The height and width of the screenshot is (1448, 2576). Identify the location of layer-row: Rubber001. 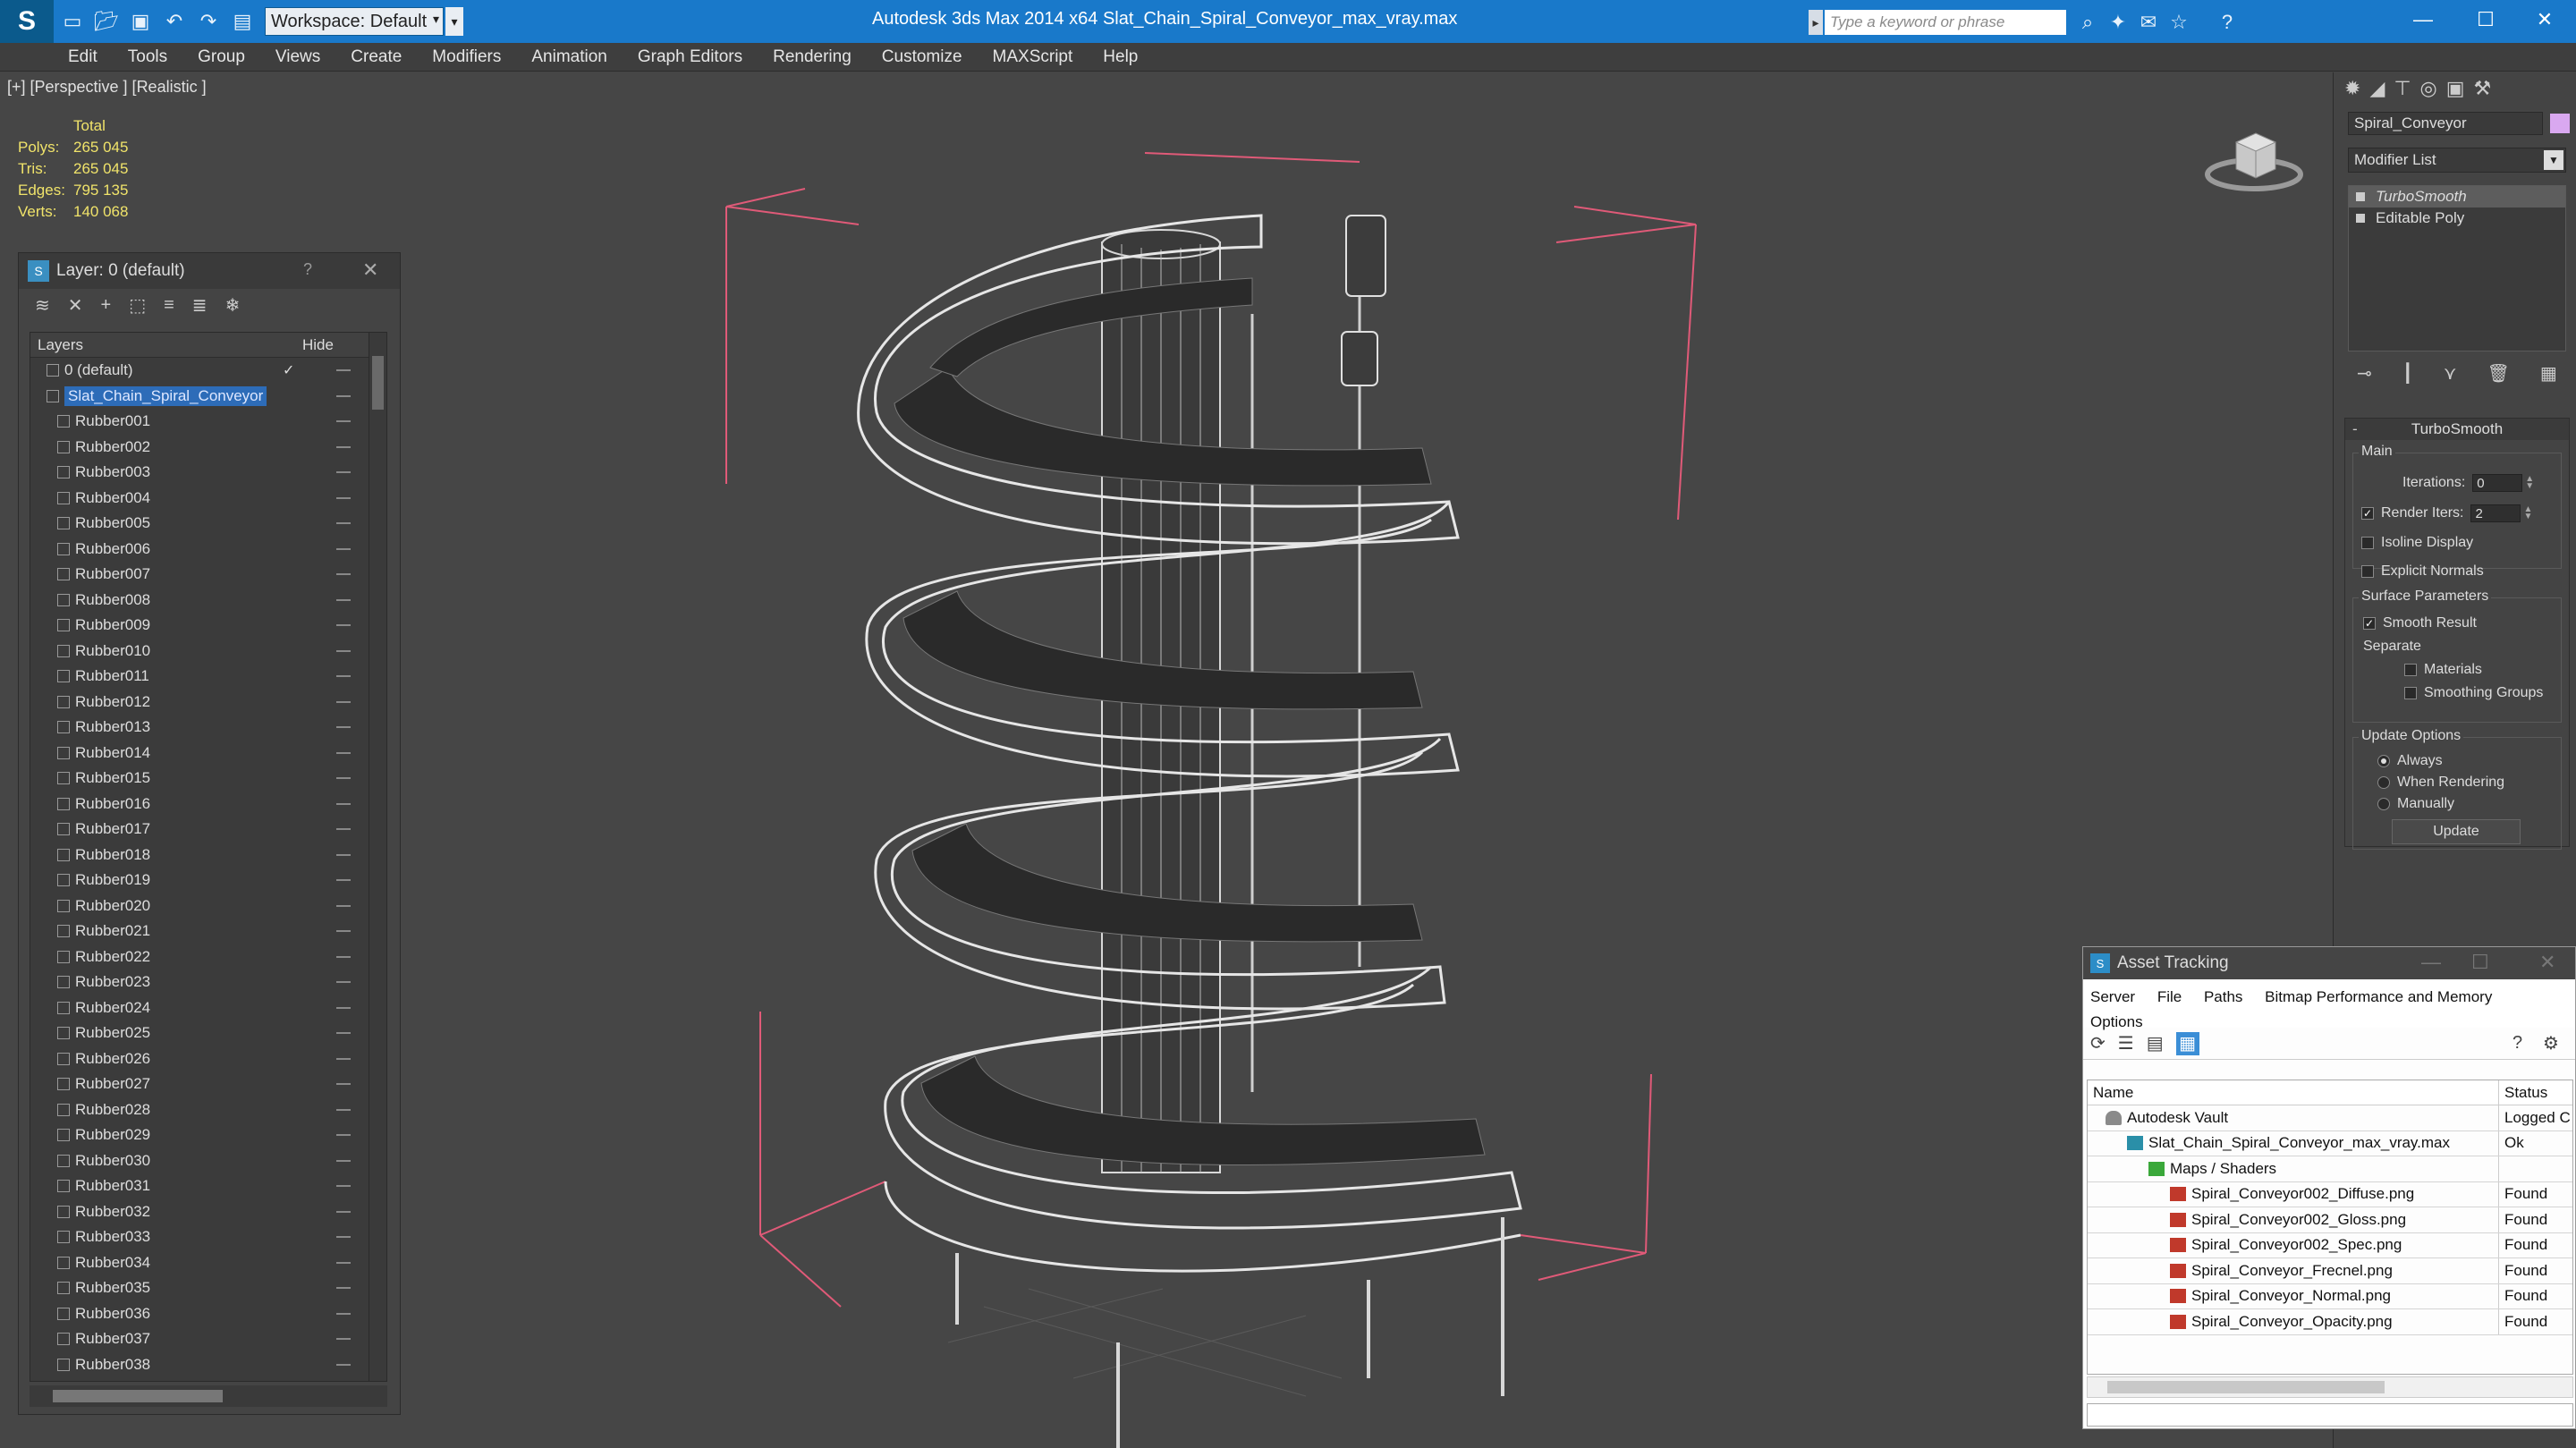
(208, 422).